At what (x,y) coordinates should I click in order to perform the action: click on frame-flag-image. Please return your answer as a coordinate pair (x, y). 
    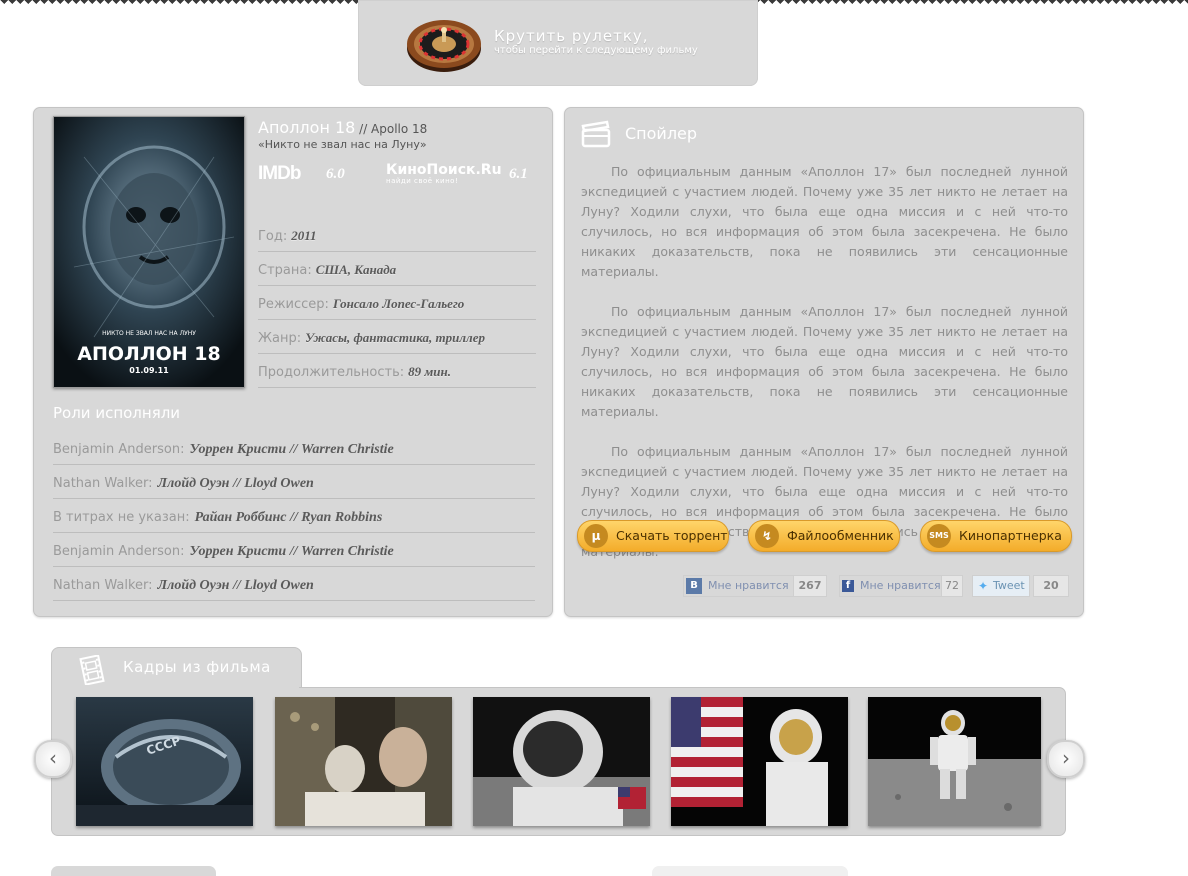
    Looking at the image, I should click on (759, 761).